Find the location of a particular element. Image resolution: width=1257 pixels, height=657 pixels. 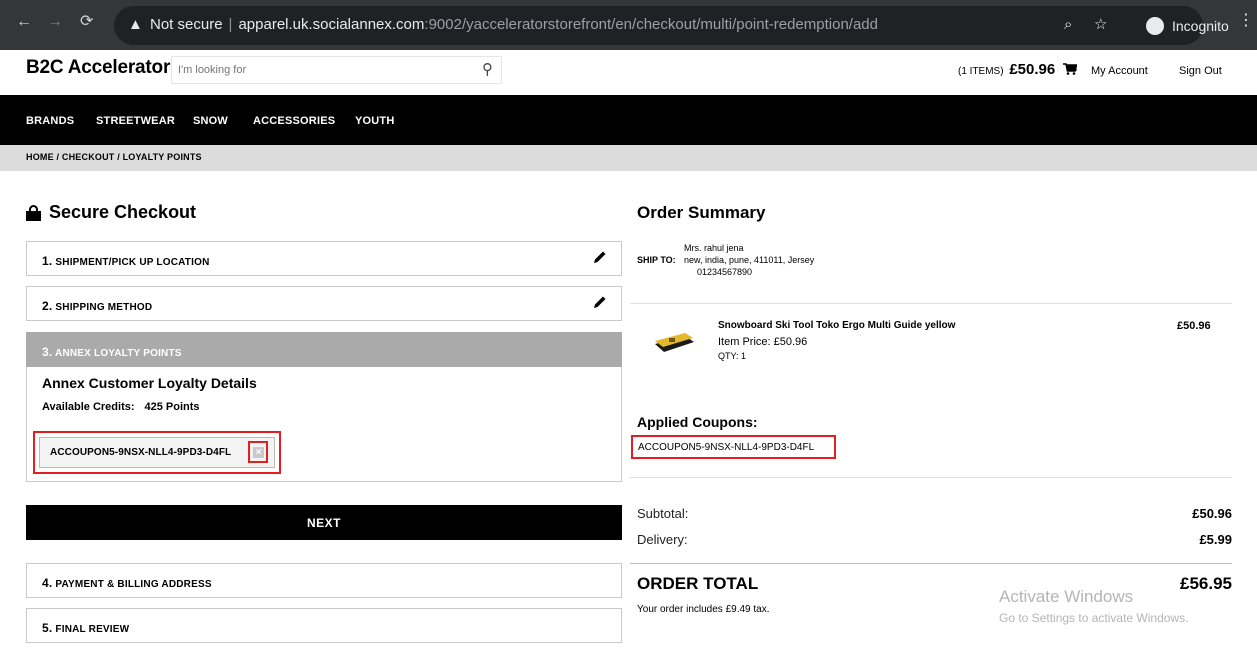

bookmark-star-icon: ☆ is located at coordinates (1100, 25).